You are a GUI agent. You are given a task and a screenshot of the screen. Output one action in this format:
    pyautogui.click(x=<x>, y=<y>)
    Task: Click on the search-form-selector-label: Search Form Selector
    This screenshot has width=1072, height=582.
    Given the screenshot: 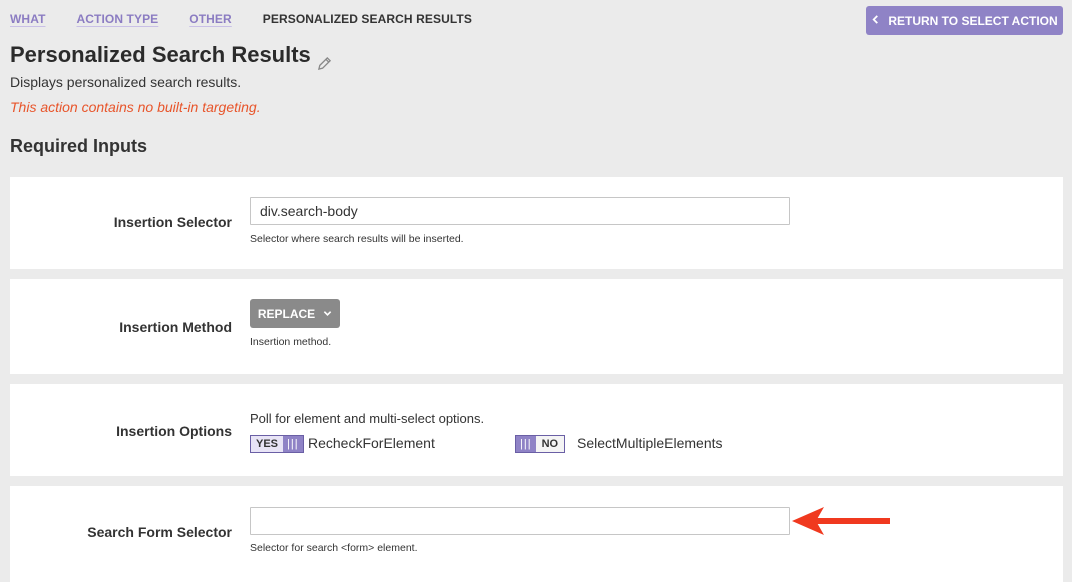 What is the action you would take?
    pyautogui.click(x=159, y=532)
    